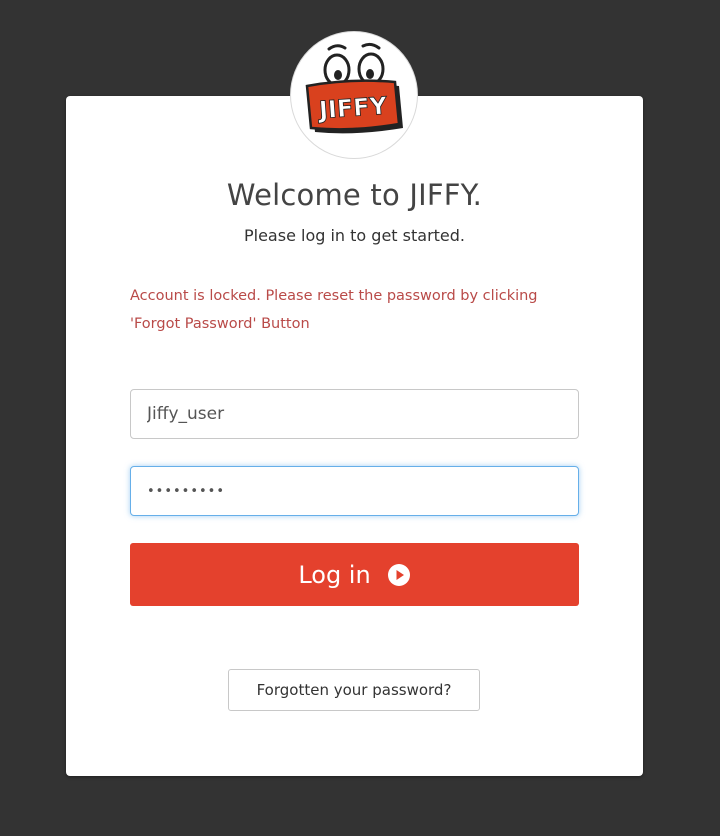 Image resolution: width=720 pixels, height=836 pixels. I want to click on page-subtitle: Please log in to get started., so click(354, 235).